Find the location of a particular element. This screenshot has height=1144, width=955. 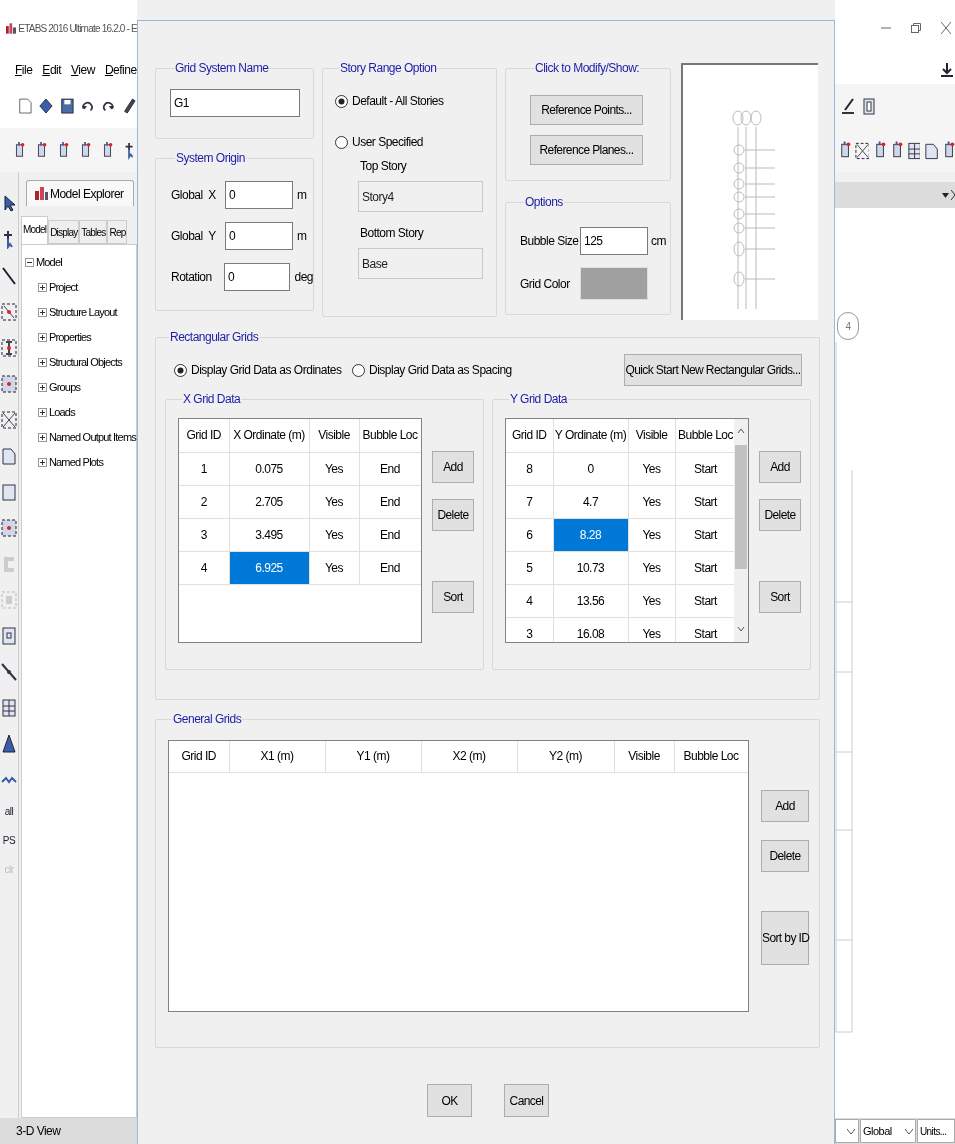

select-tool-button: all is located at coordinates (9, 812).